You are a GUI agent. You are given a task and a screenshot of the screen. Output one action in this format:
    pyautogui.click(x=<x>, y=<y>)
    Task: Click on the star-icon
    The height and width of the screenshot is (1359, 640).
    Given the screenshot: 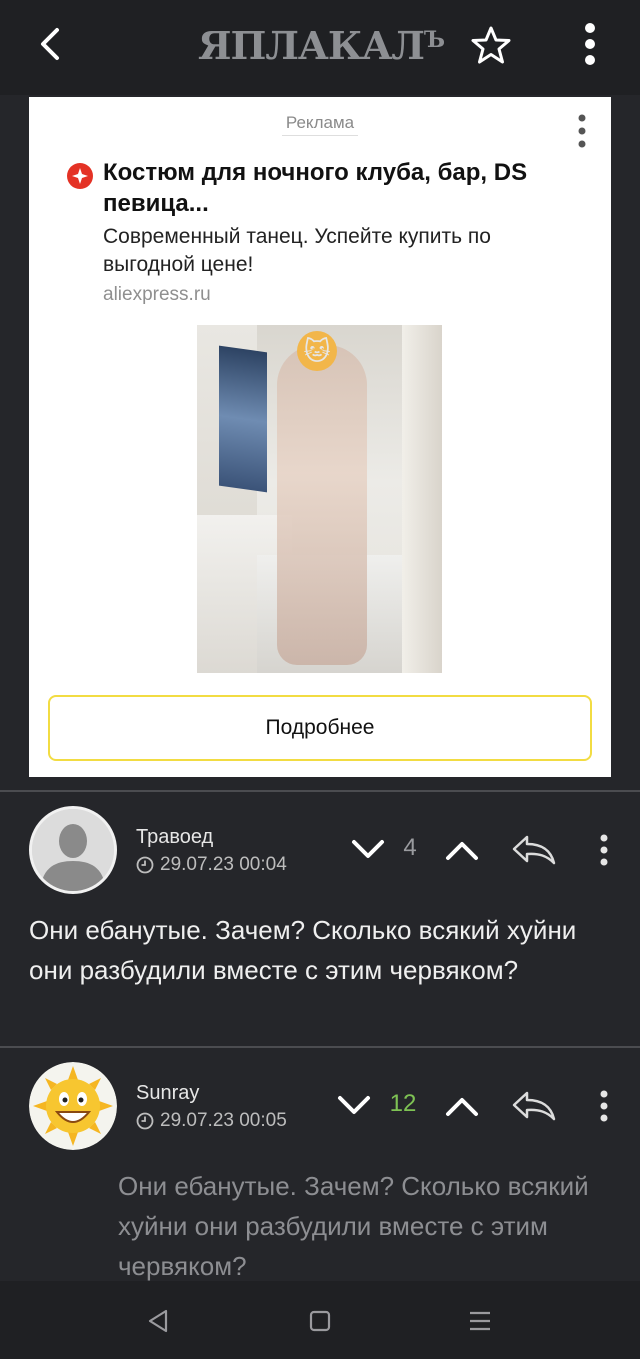 What is the action you would take?
    pyautogui.click(x=491, y=45)
    